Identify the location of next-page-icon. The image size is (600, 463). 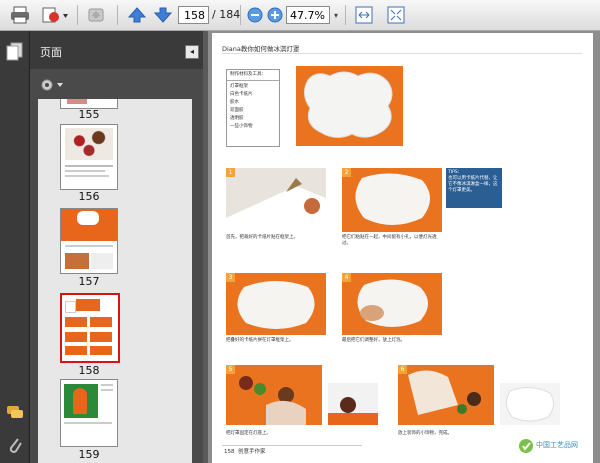
(163, 15).